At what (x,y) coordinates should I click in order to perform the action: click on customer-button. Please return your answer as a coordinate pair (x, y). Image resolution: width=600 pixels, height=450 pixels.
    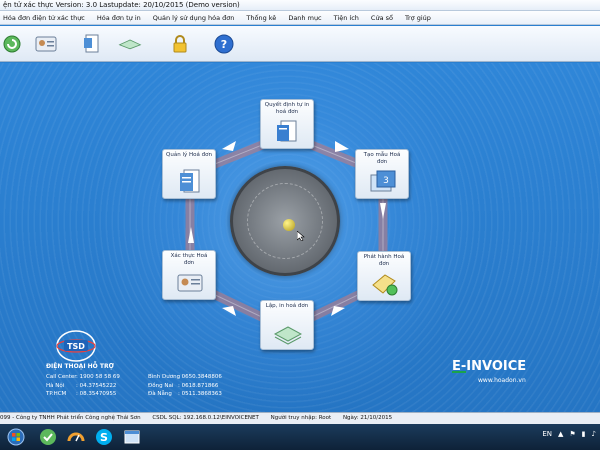
    Looking at the image, I should click on (46, 44).